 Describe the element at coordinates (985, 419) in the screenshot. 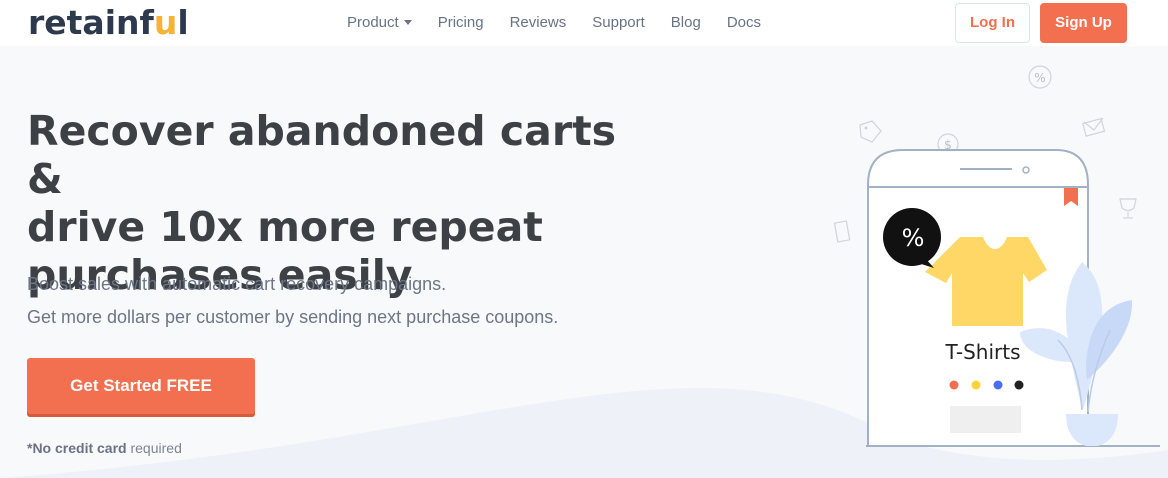

I see `add-to-cart-placeholder` at that location.